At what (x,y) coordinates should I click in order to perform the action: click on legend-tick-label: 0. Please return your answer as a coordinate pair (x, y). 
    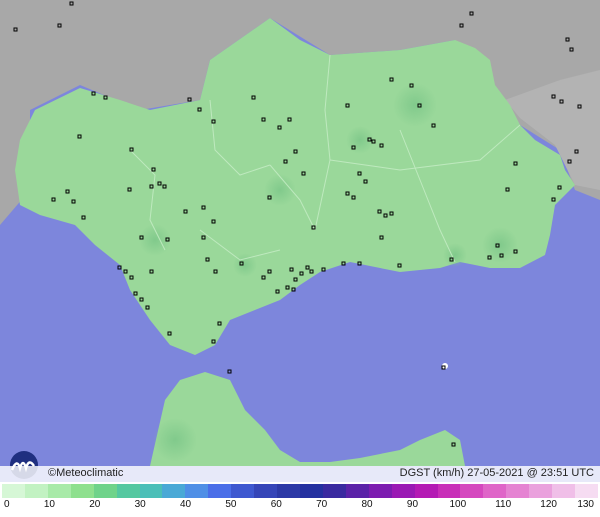
    Looking at the image, I should click on (7, 504).